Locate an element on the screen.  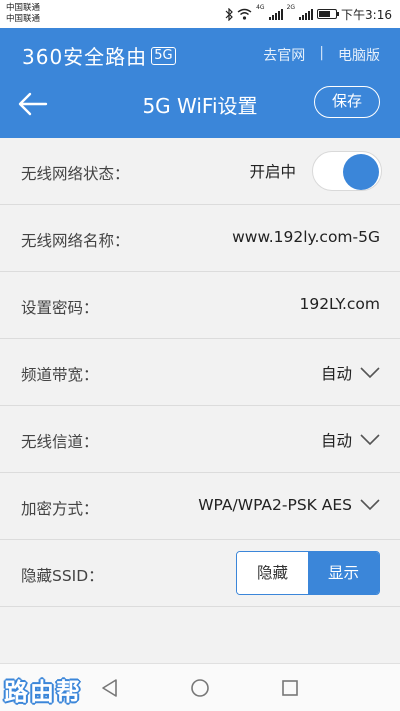
wifi-name-label: 无线网络名称： is located at coordinates (75, 241).